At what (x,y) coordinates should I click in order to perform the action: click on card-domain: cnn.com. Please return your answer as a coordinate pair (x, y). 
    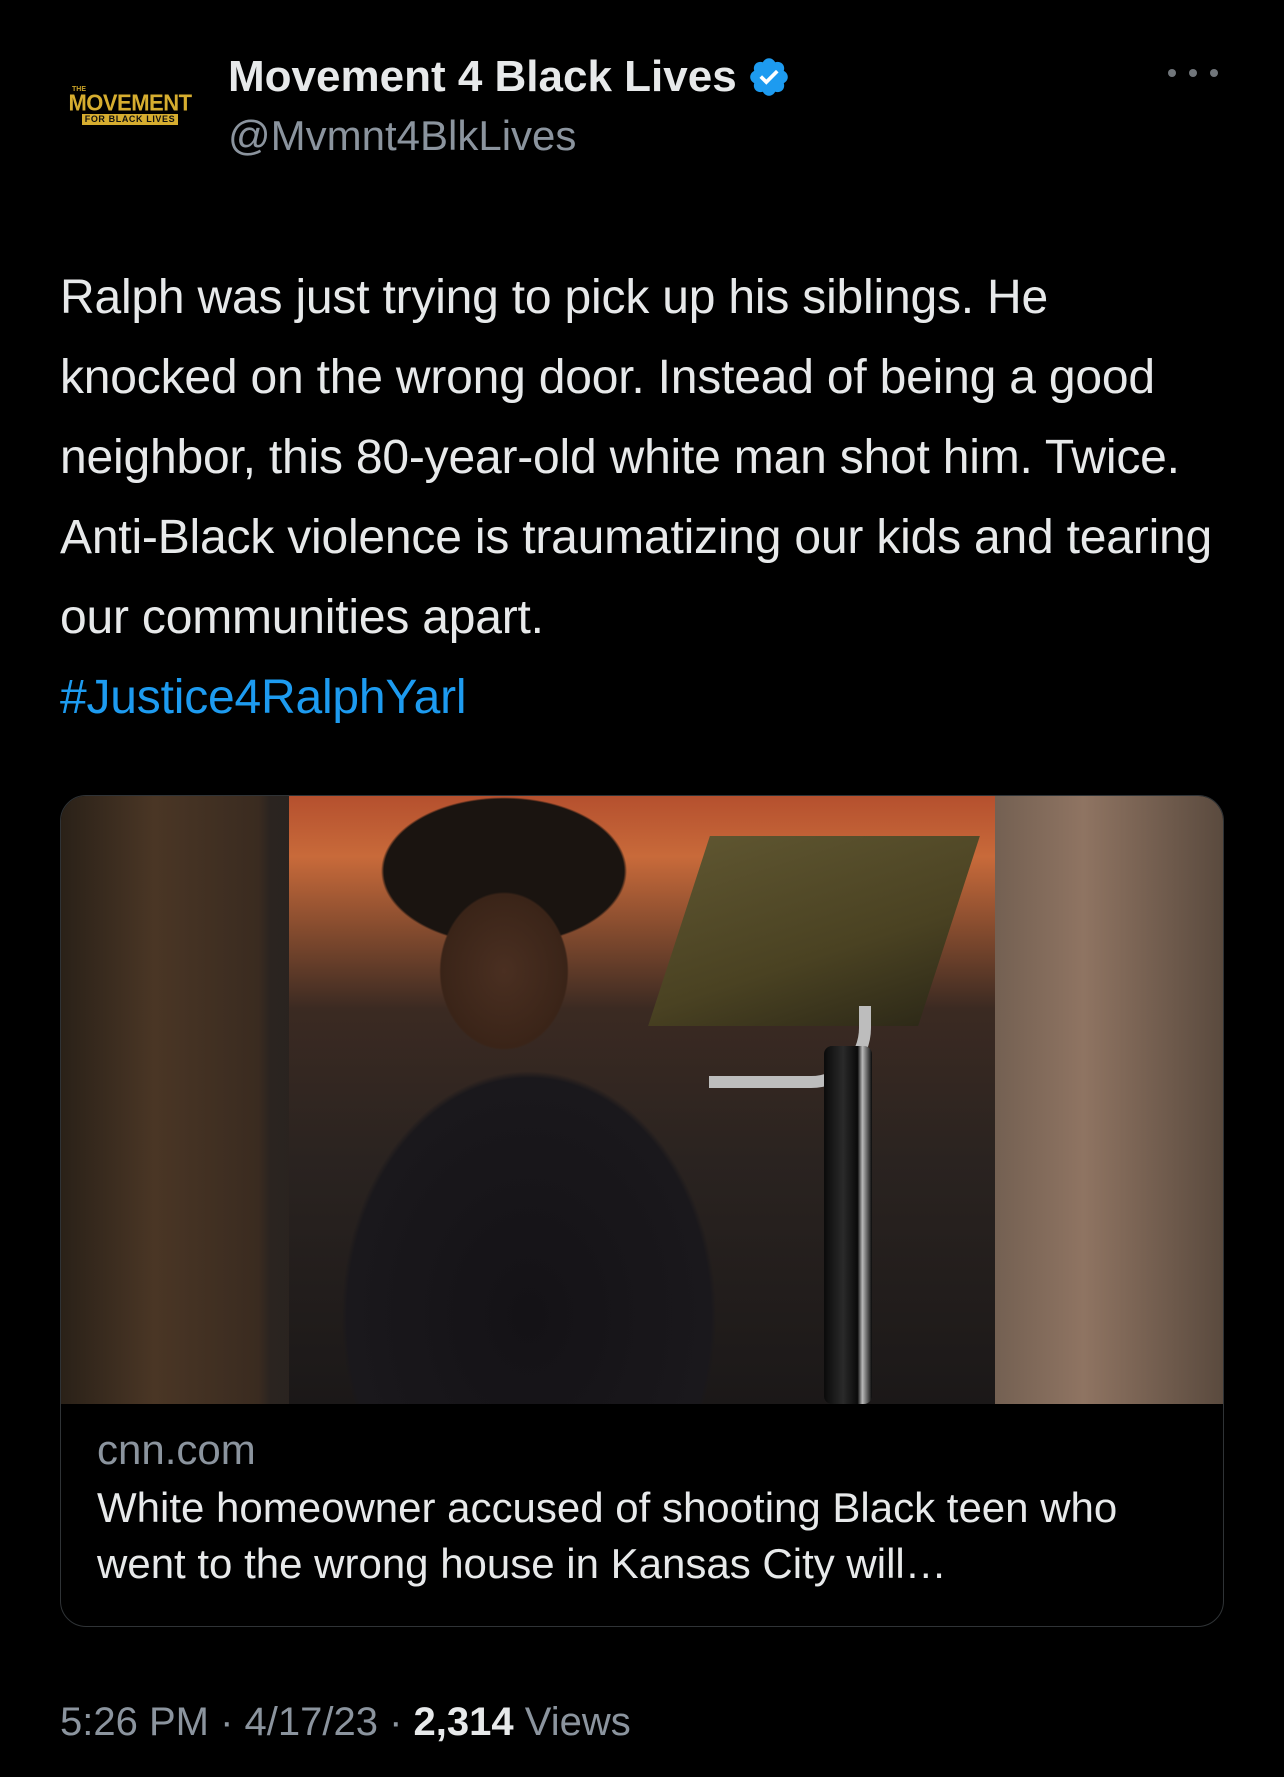
    Looking at the image, I should click on (176, 1449).